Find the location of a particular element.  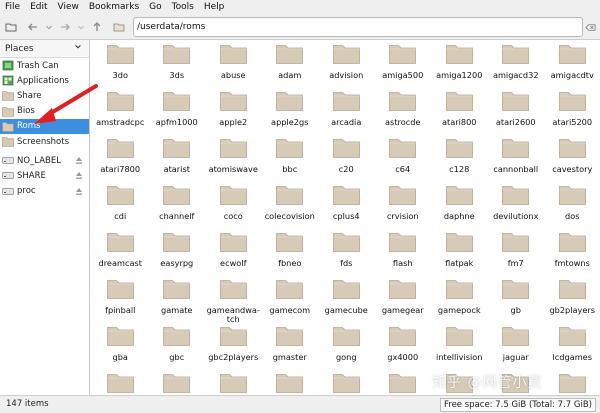

folder-item: channelf is located at coordinates (177, 207).